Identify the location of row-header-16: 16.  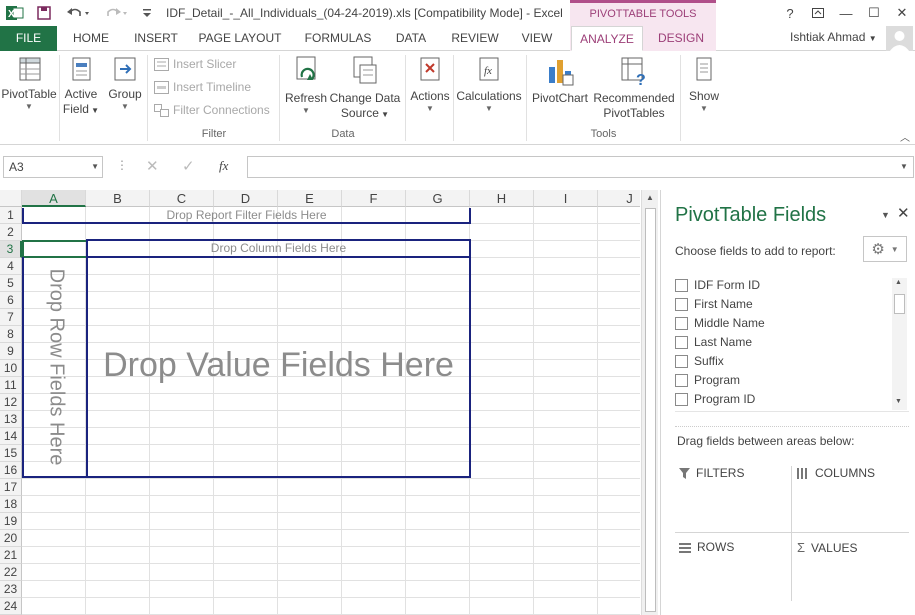
(11, 470).